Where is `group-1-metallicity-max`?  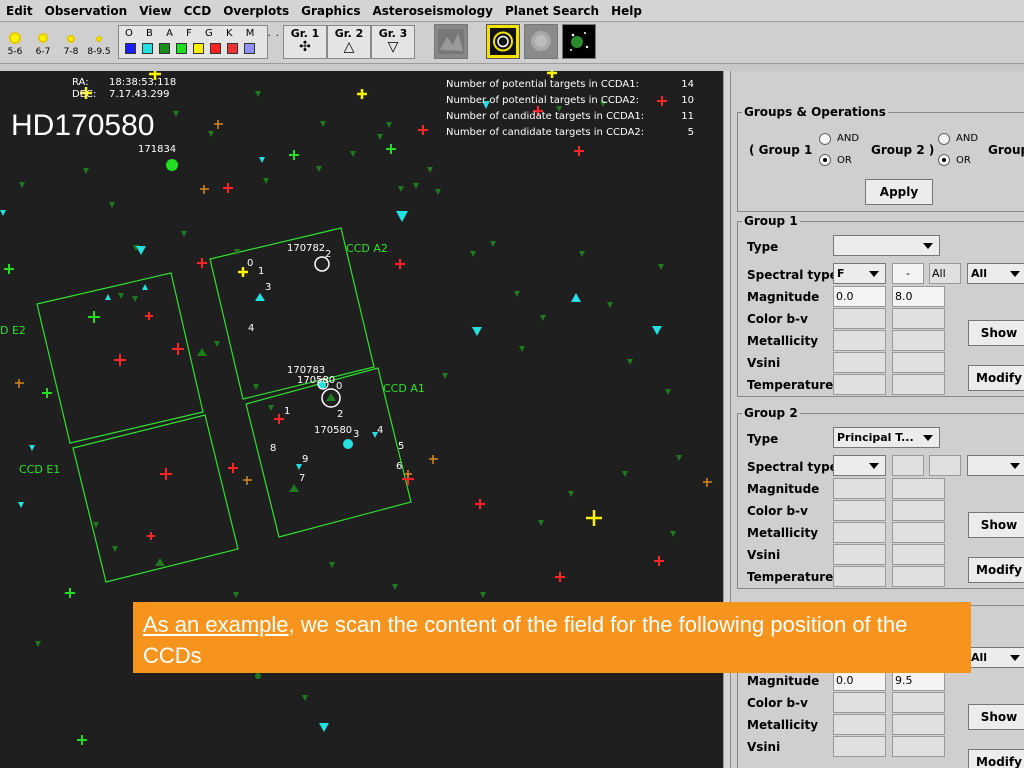
group-1-metallicity-max is located at coordinates (918, 340).